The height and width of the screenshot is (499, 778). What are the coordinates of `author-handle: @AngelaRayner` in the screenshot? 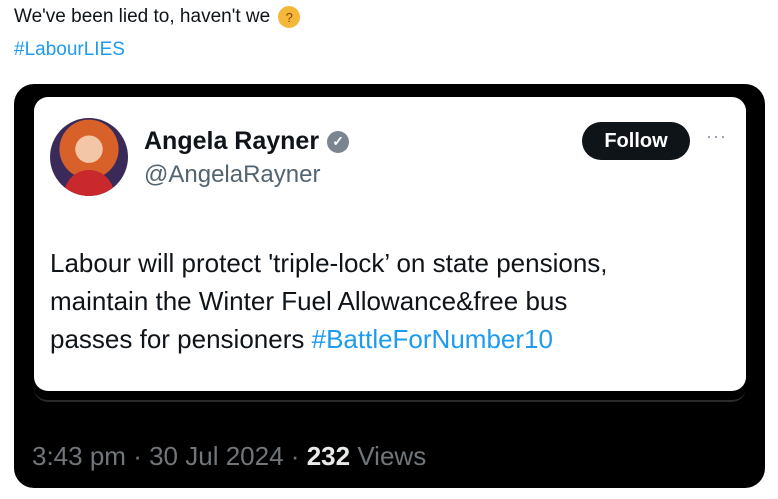 It's located at (232, 175).